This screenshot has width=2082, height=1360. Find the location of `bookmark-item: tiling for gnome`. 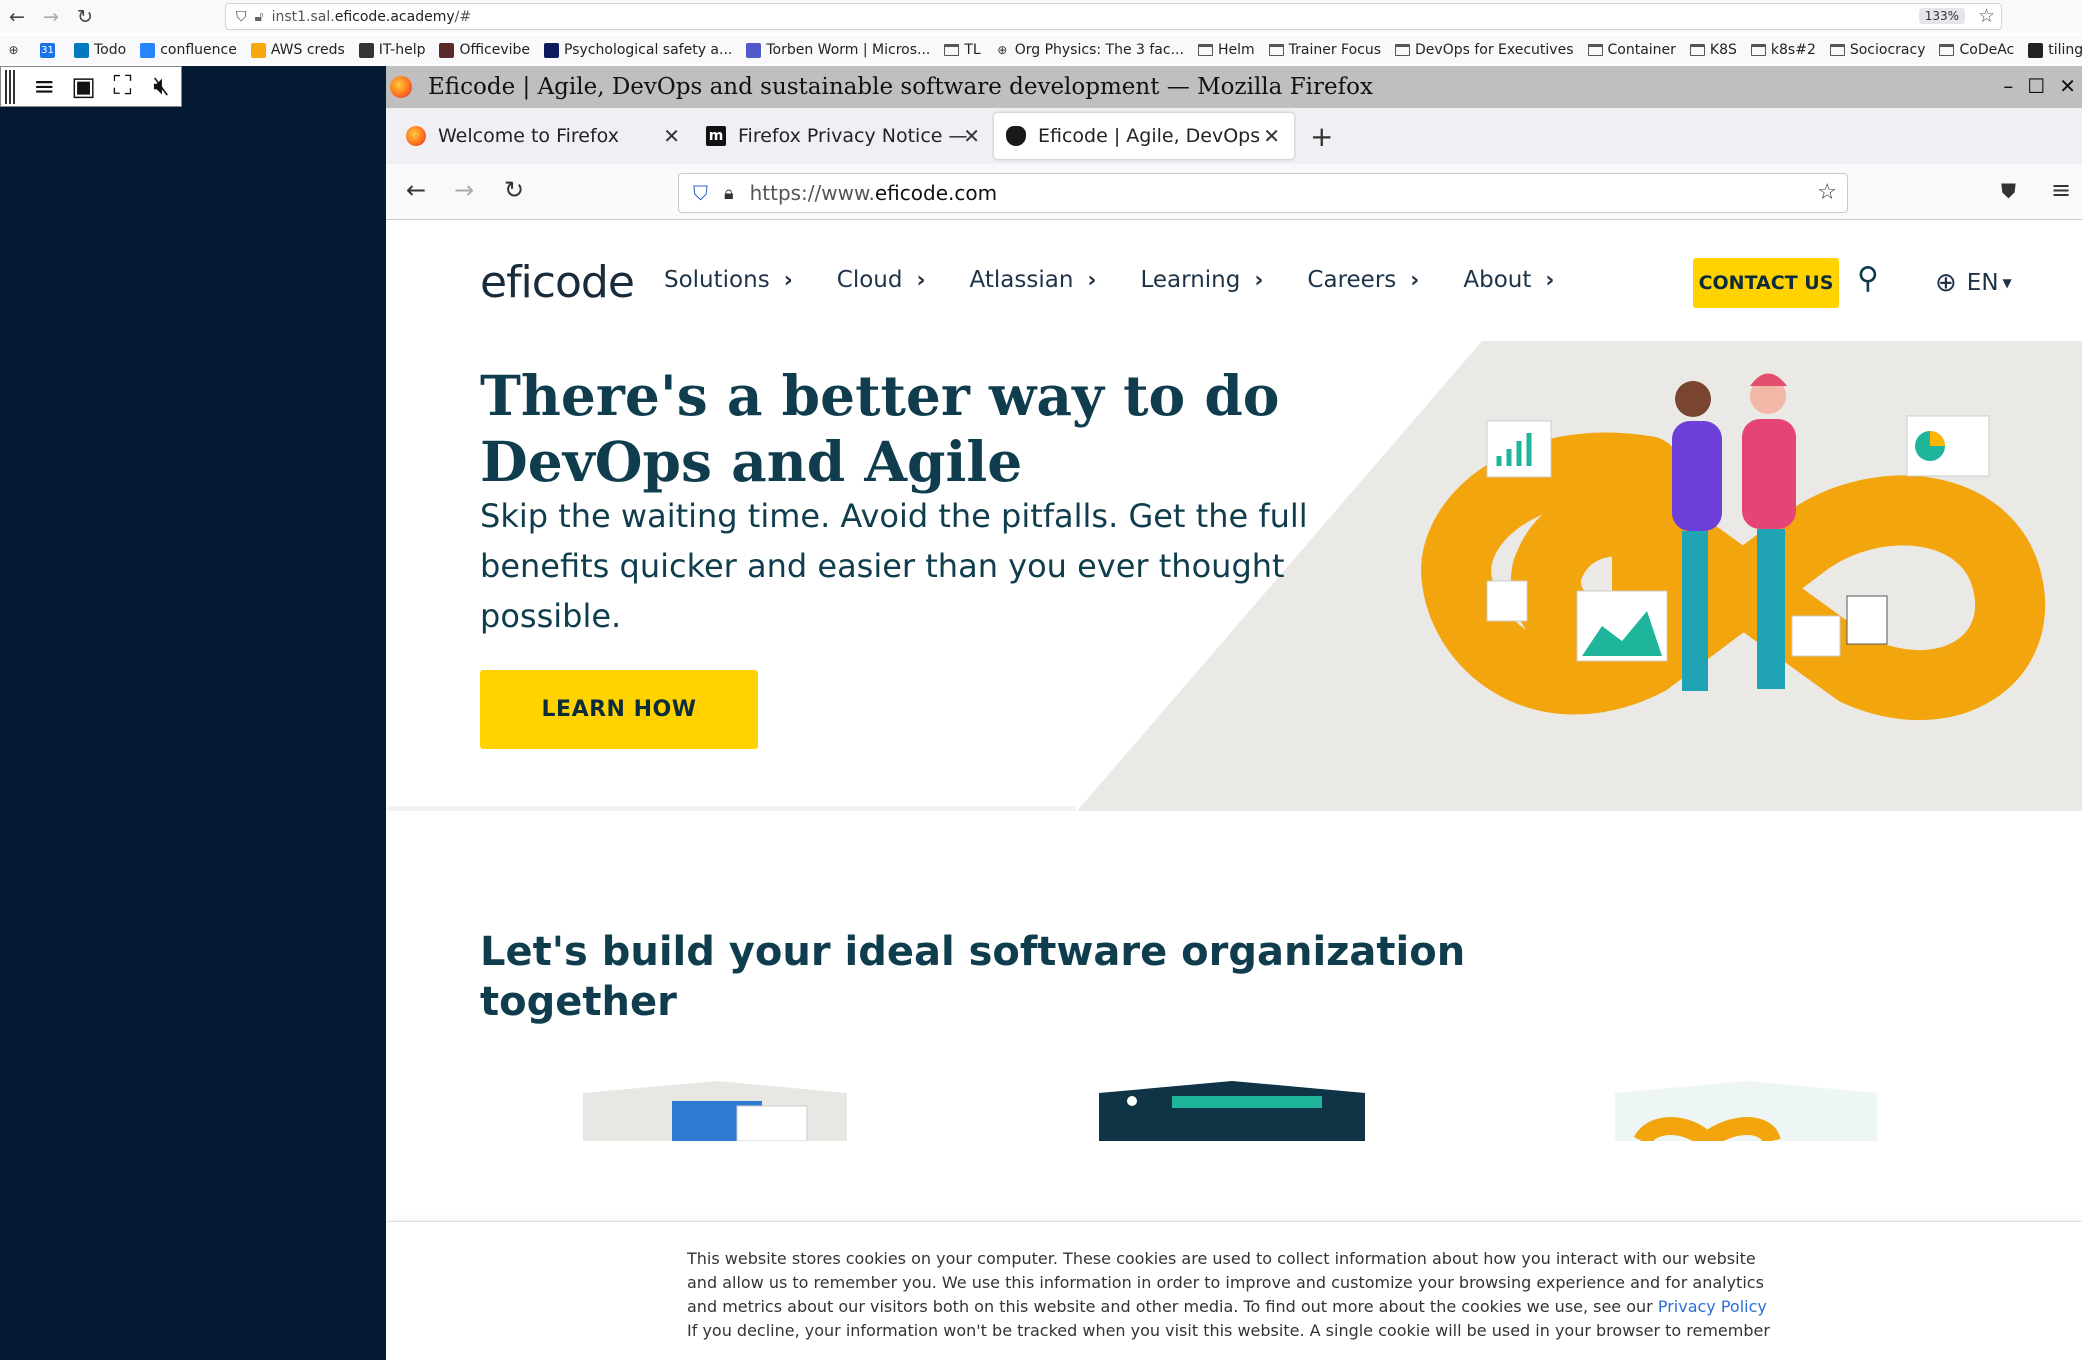

bookmark-item: tiling for gnome is located at coordinates (2055, 50).